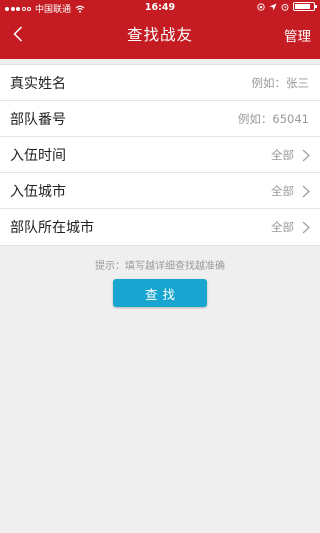  What do you see at coordinates (160, 227) in the screenshot?
I see `unit-city-field: 部队所在城市 全部` at bounding box center [160, 227].